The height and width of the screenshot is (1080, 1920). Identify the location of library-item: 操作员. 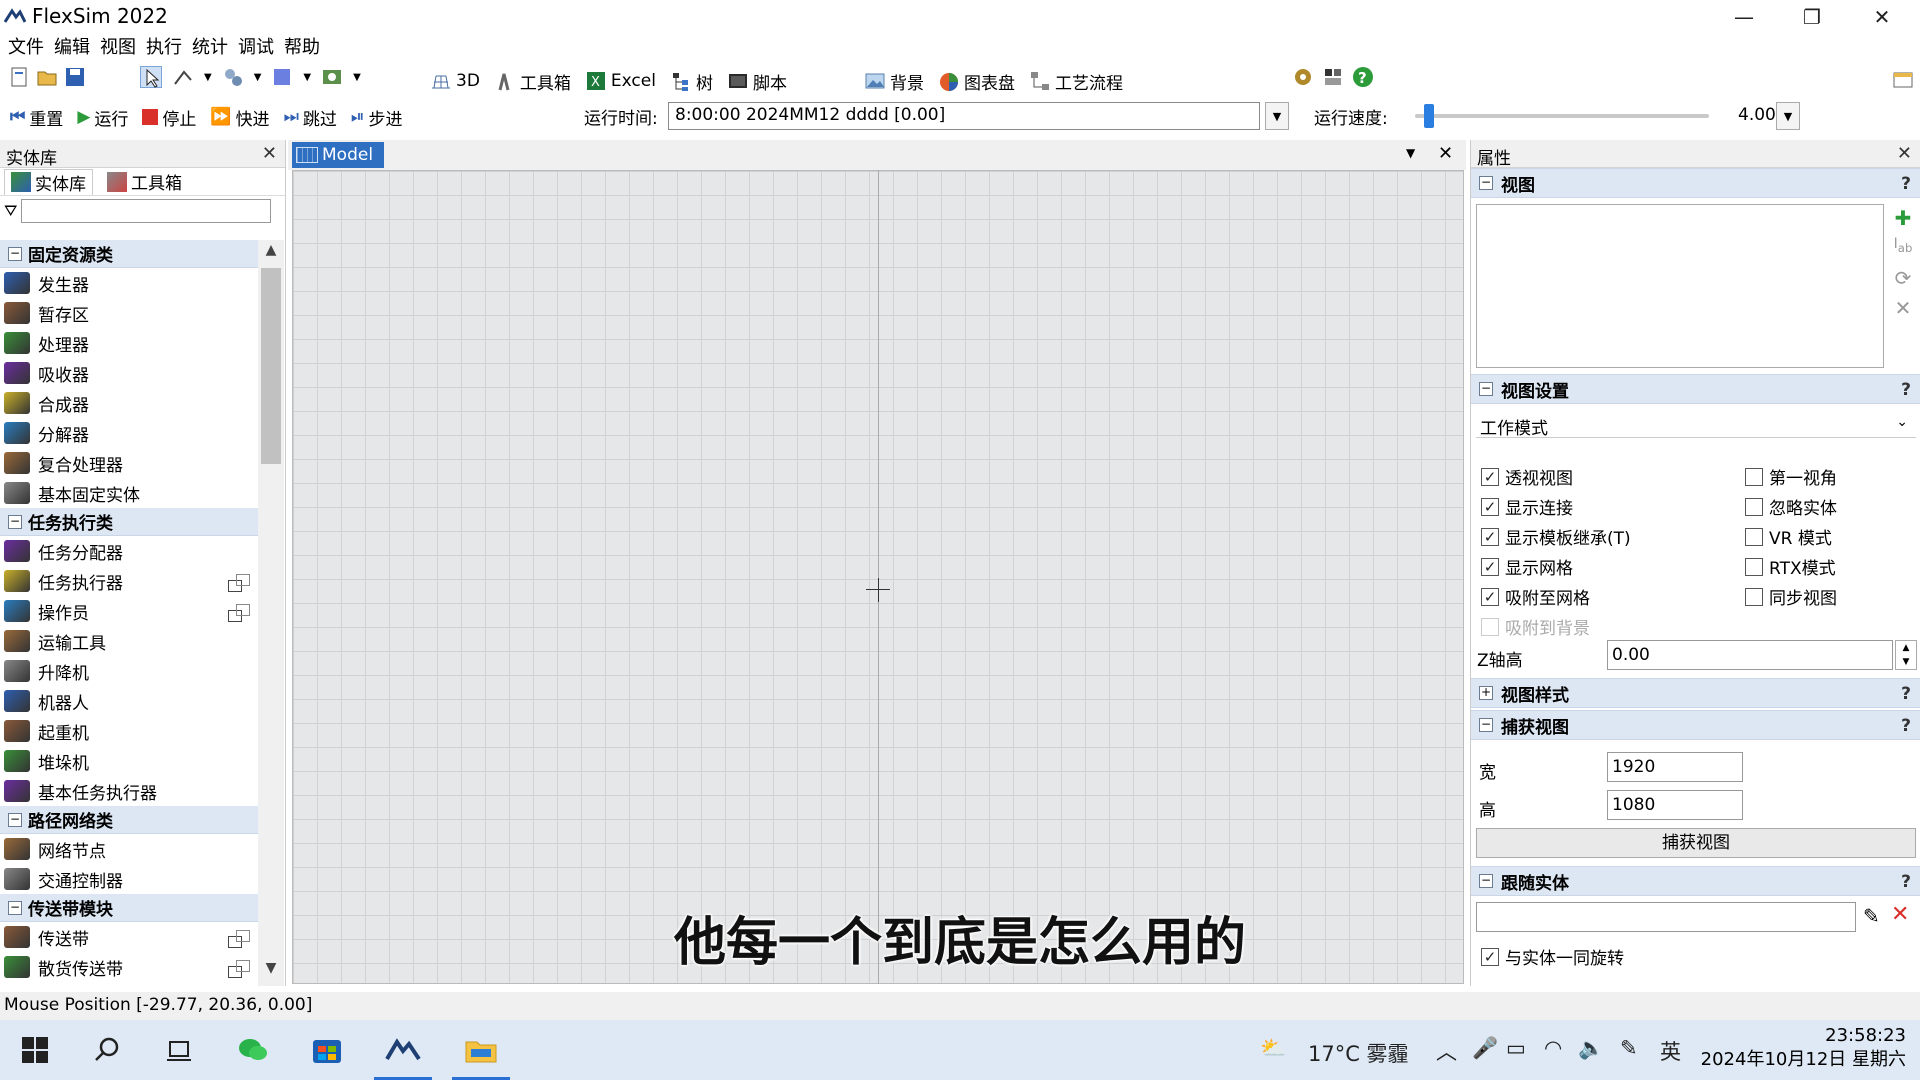
(129, 611).